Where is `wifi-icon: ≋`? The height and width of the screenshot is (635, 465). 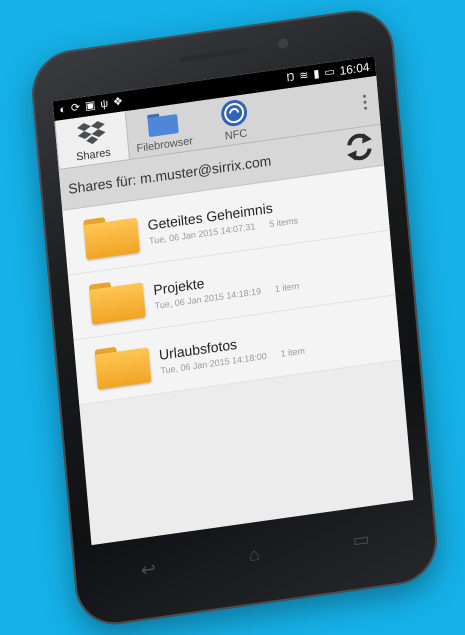
wifi-icon: ≋ is located at coordinates (304, 76).